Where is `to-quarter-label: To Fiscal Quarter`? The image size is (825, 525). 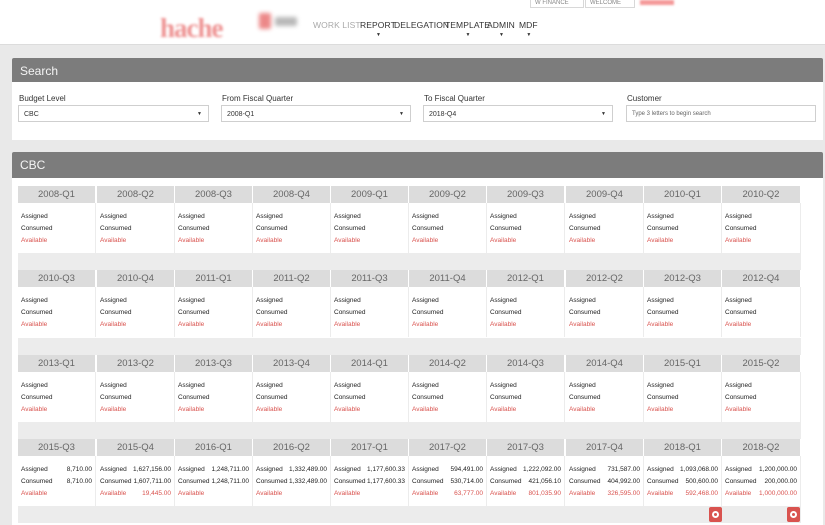
to-quarter-label: To Fiscal Quarter is located at coordinates (454, 98).